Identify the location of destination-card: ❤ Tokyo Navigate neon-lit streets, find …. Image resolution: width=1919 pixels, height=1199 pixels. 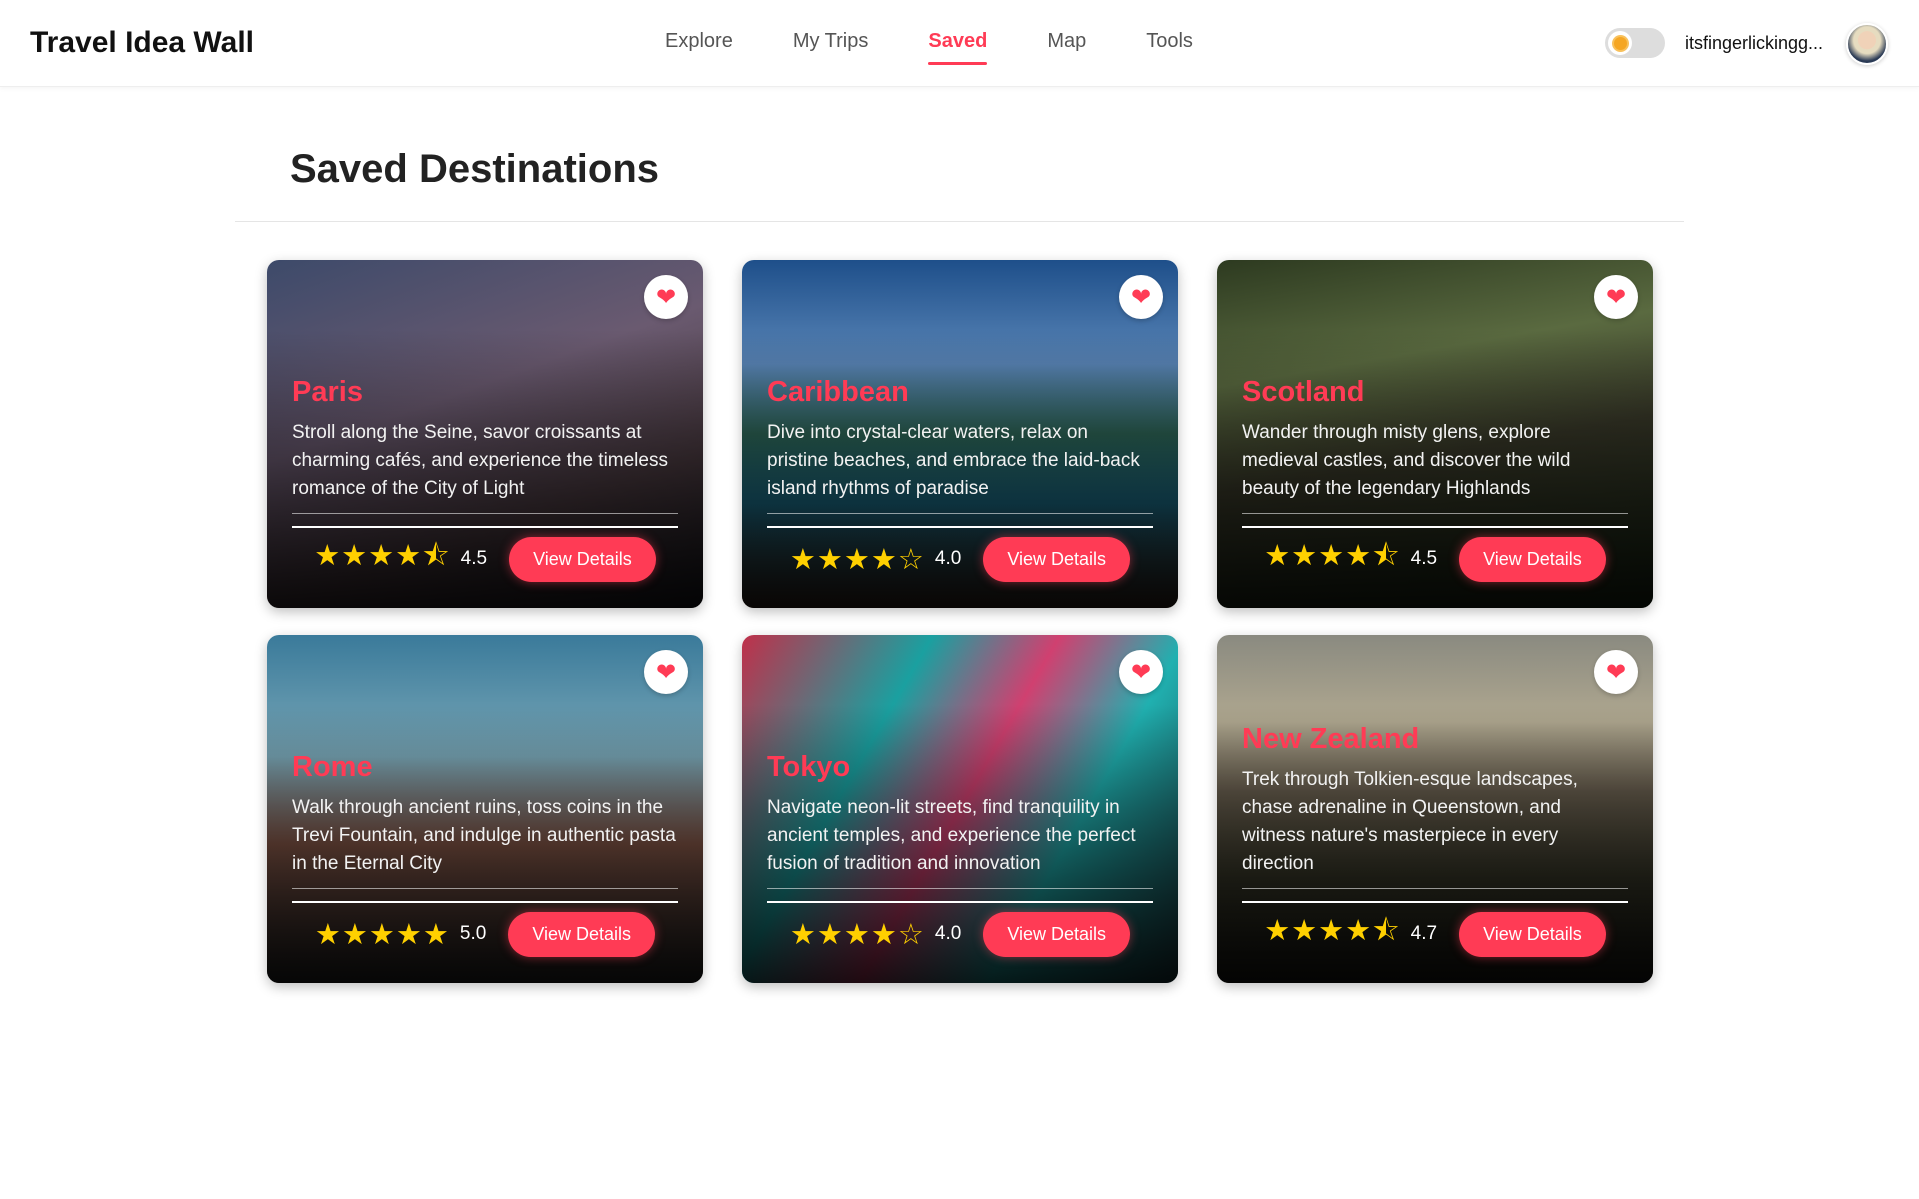
(960, 809).